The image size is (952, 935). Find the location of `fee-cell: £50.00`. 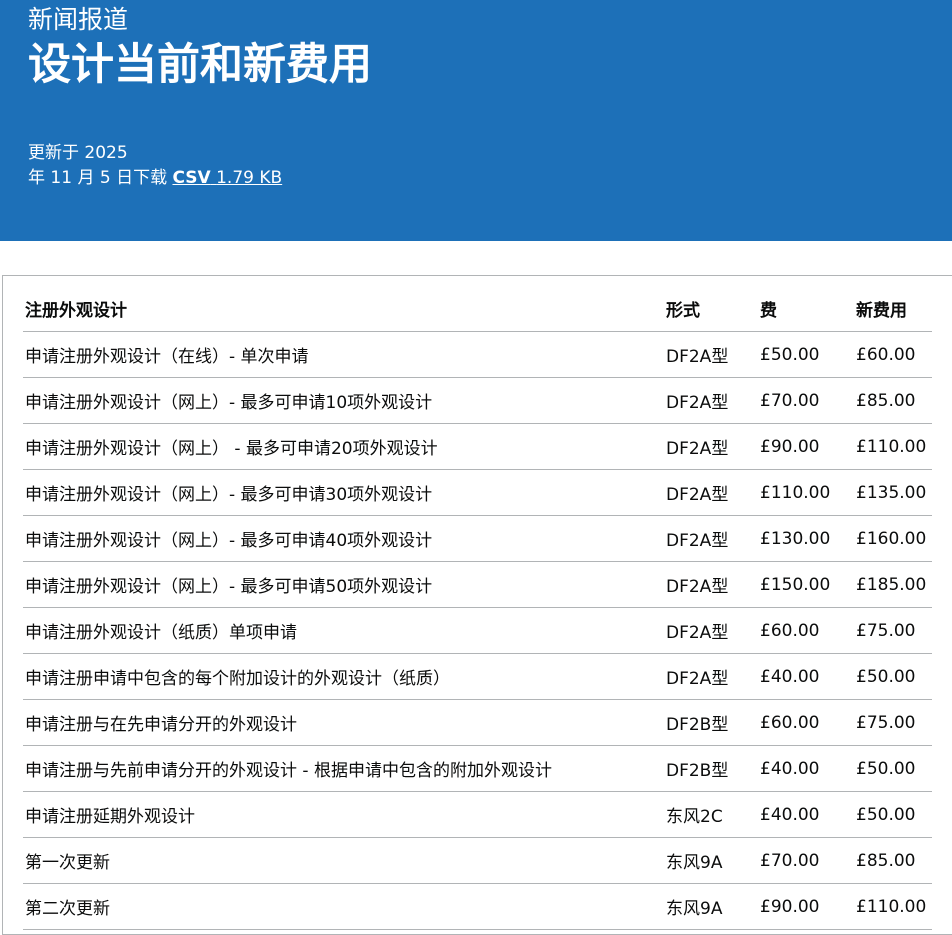

fee-cell: £50.00 is located at coordinates (806, 354).